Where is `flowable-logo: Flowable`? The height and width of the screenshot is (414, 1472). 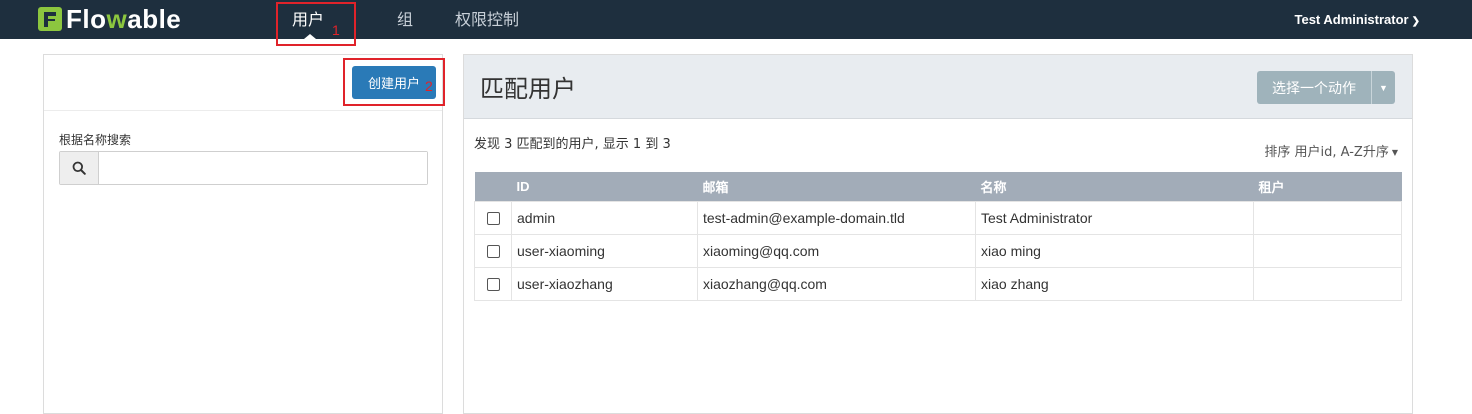
flowable-logo: Flowable is located at coordinates (110, 18).